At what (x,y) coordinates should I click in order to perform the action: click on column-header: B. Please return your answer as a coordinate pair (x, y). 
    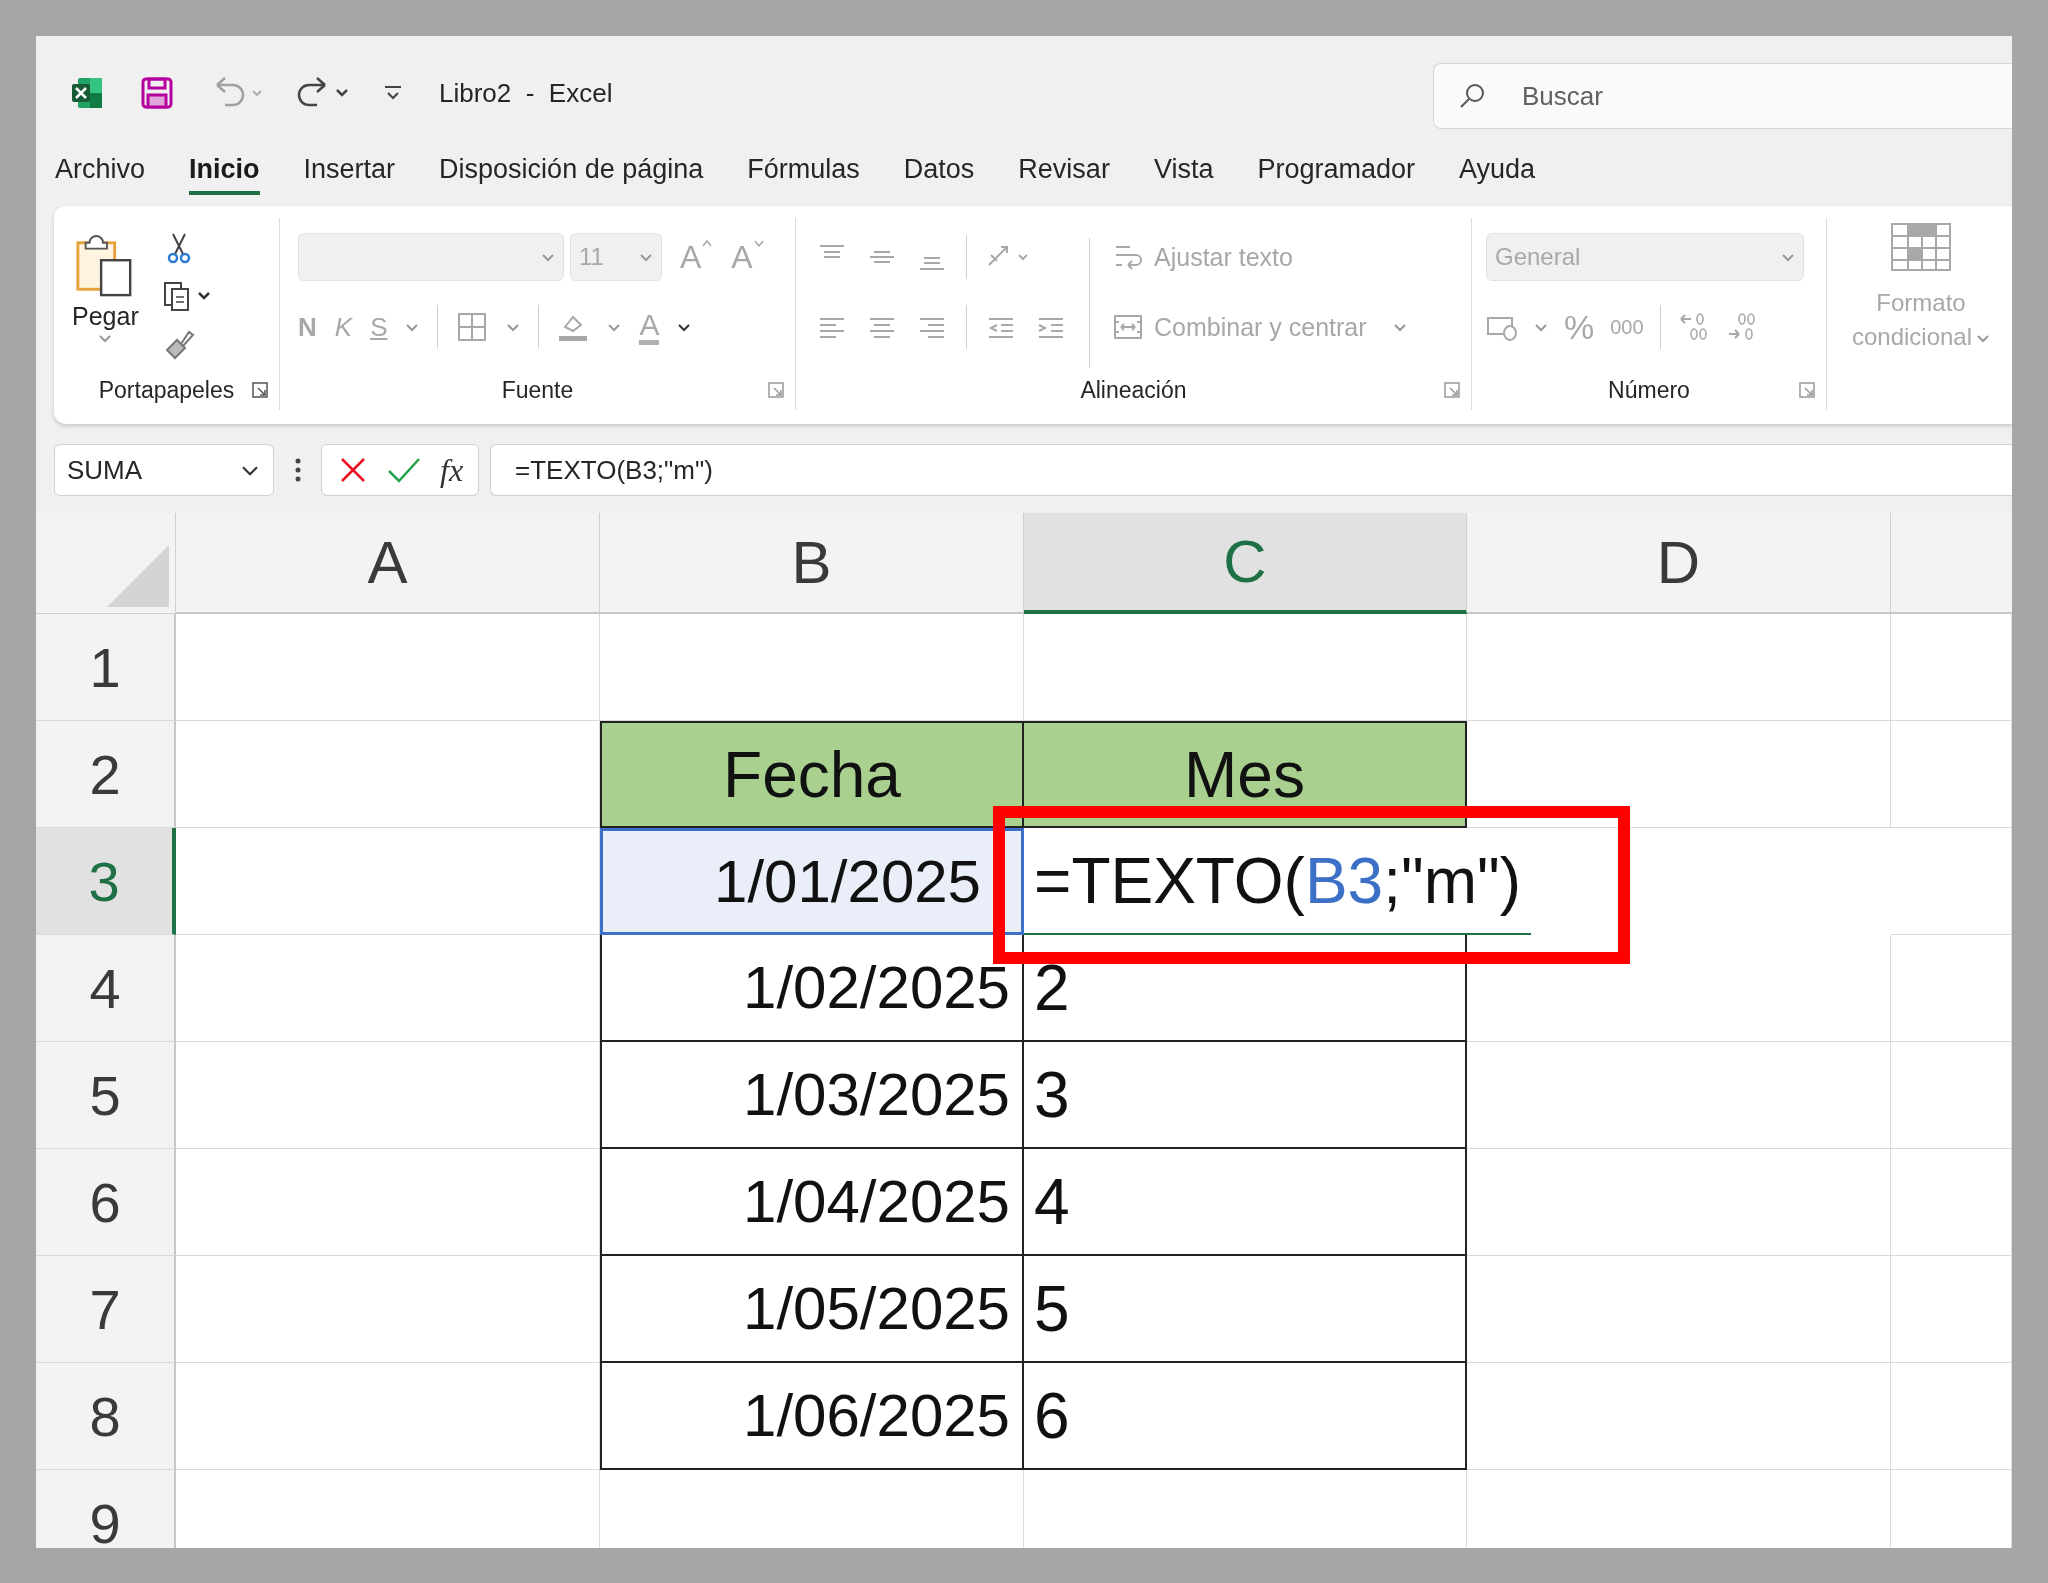
    Looking at the image, I should click on (812, 563).